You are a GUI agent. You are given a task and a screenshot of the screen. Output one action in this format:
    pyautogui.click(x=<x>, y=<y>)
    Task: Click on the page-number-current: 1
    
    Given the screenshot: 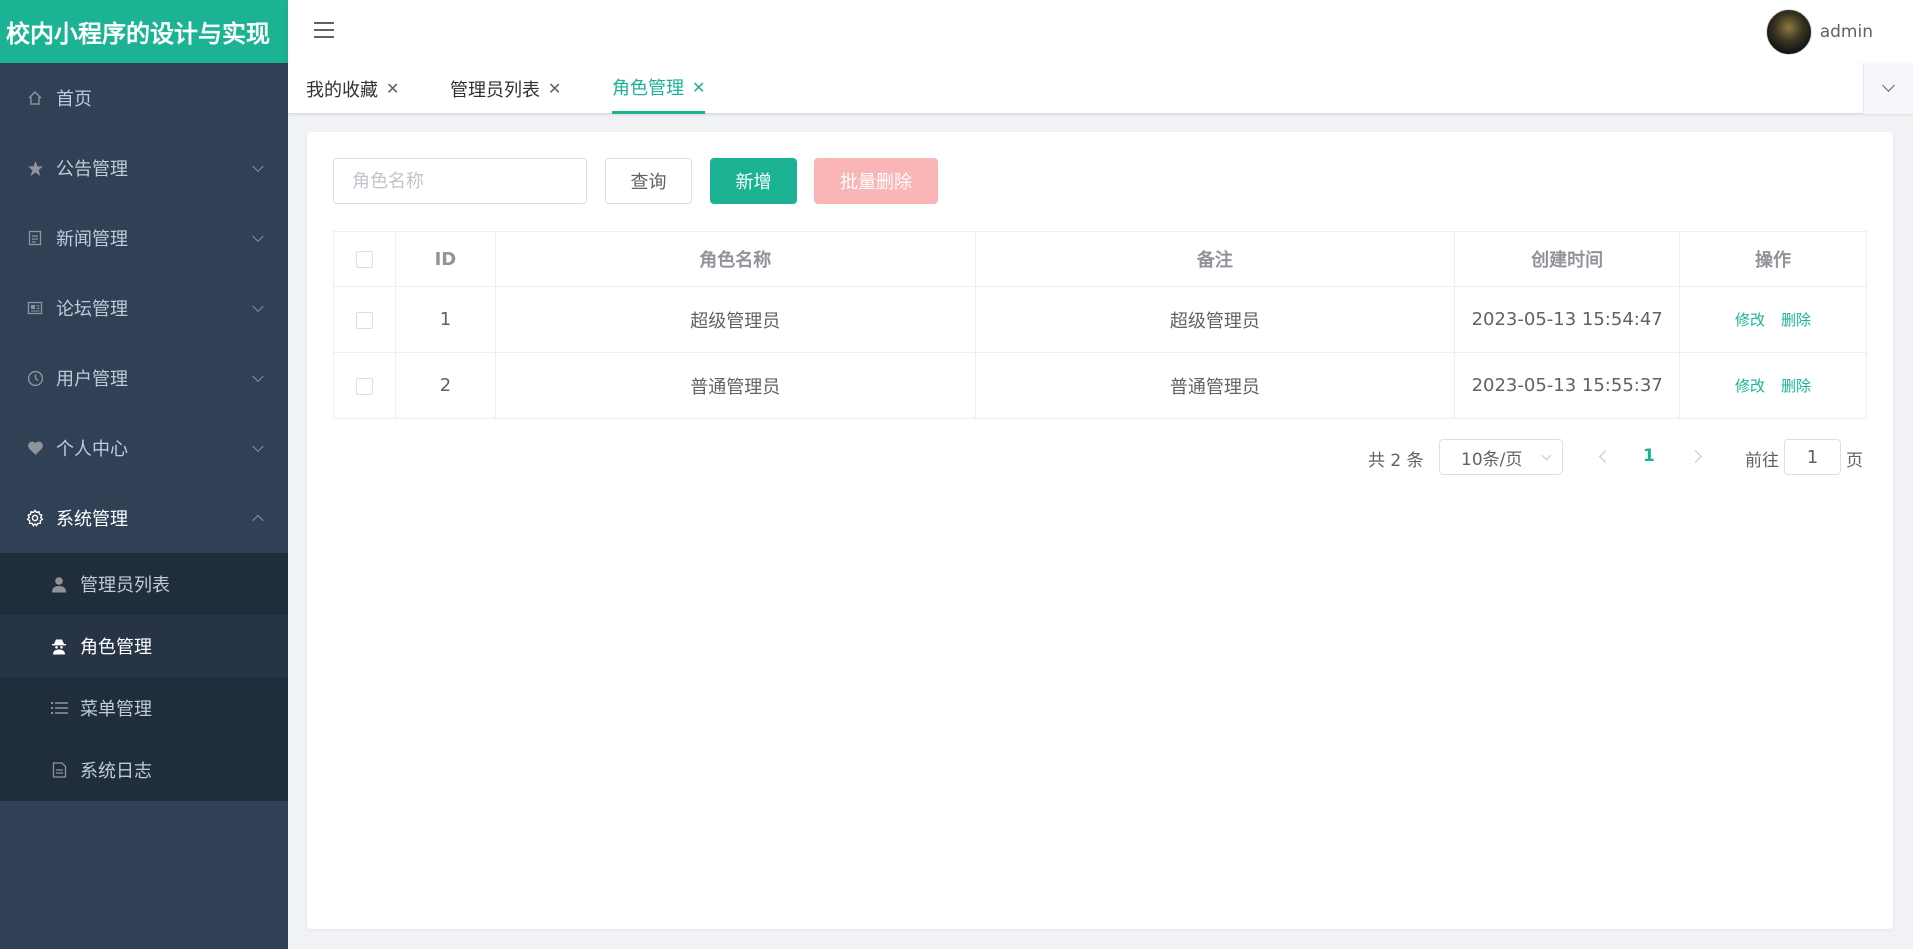 What is the action you would take?
    pyautogui.click(x=1649, y=456)
    